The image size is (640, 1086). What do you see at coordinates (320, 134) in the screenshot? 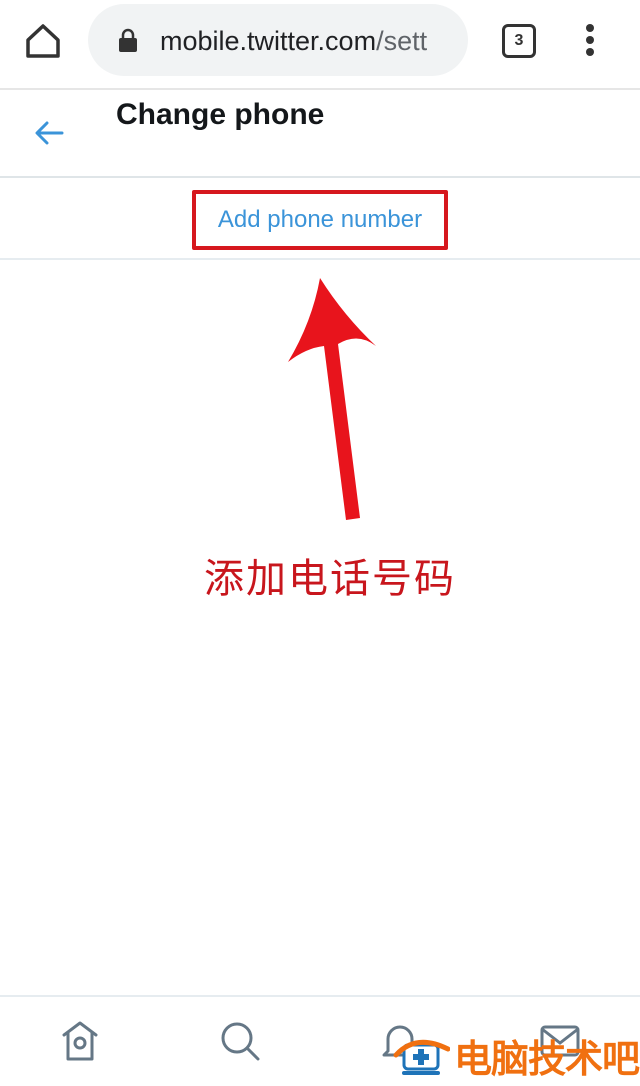
I see `page-header: Change phone` at bounding box center [320, 134].